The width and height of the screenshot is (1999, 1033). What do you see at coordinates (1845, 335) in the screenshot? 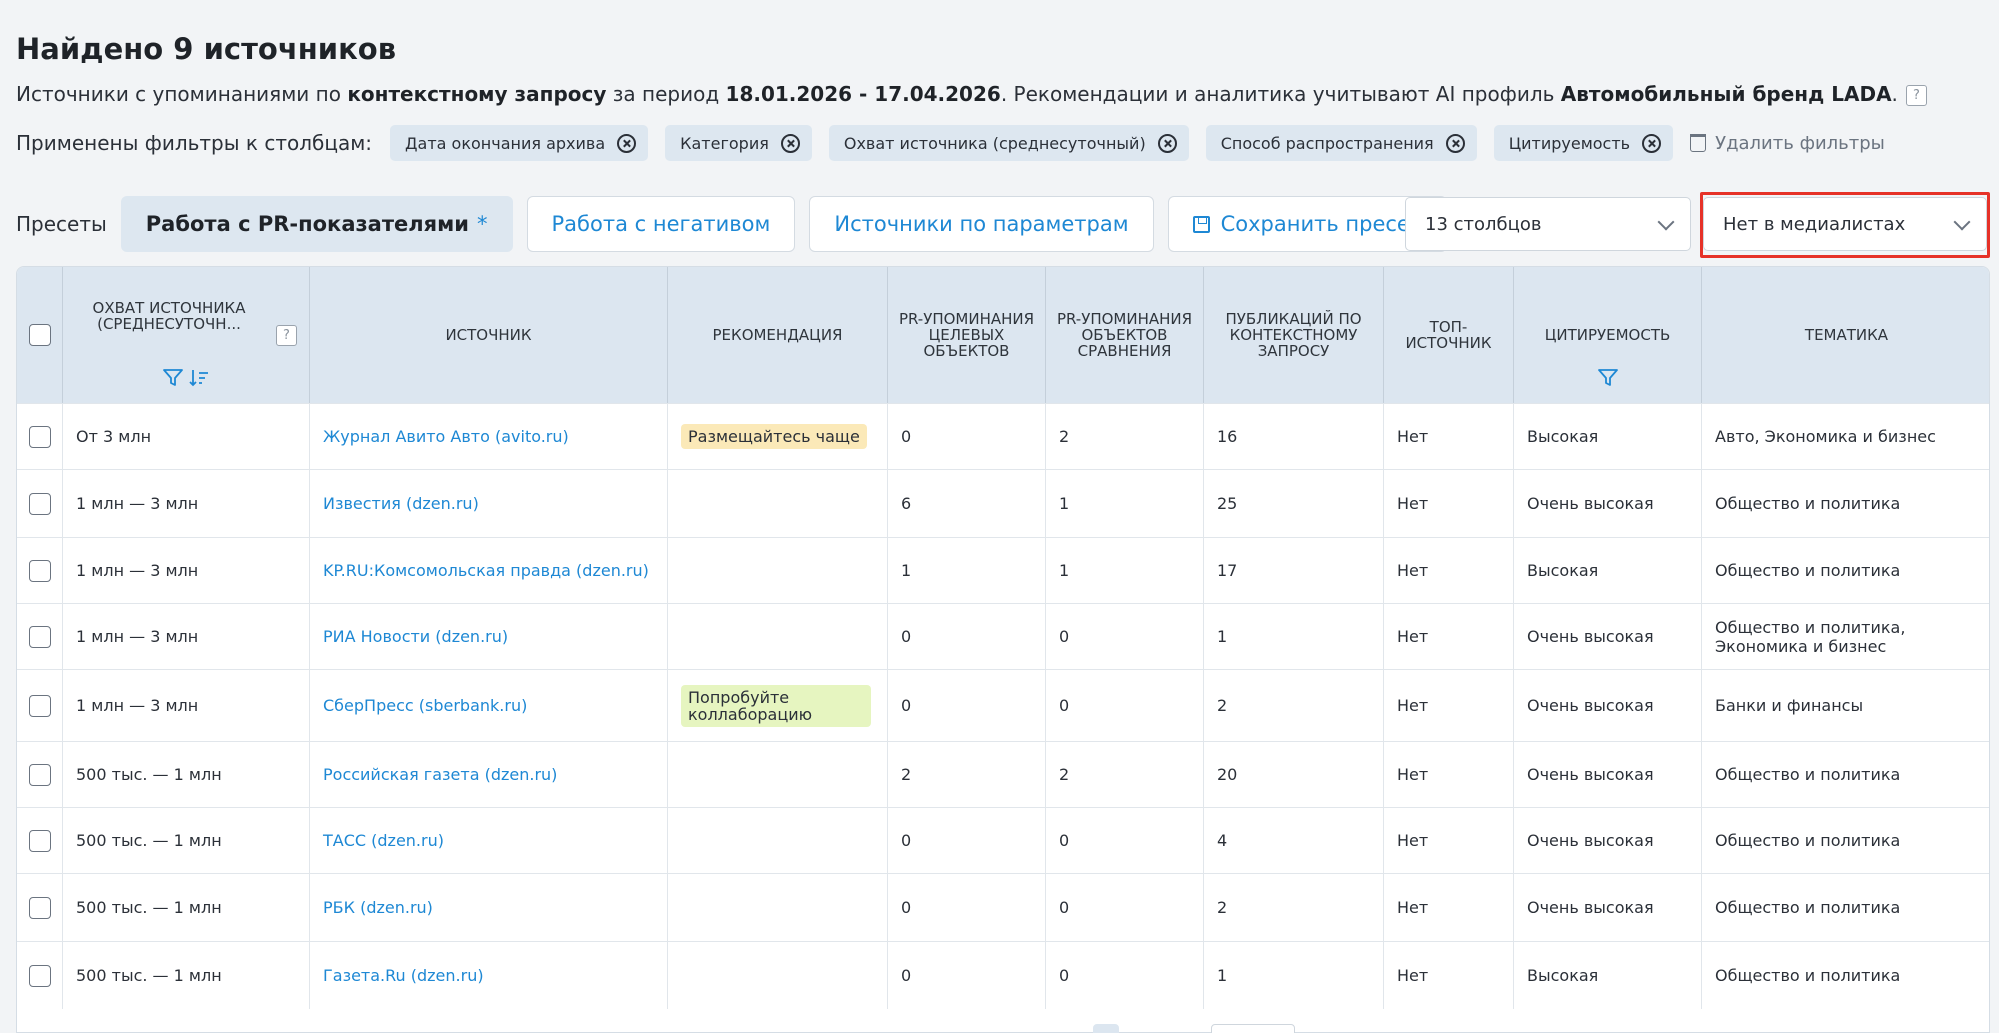
I see `column-header-topic: ТЕМАТИКА` at bounding box center [1845, 335].